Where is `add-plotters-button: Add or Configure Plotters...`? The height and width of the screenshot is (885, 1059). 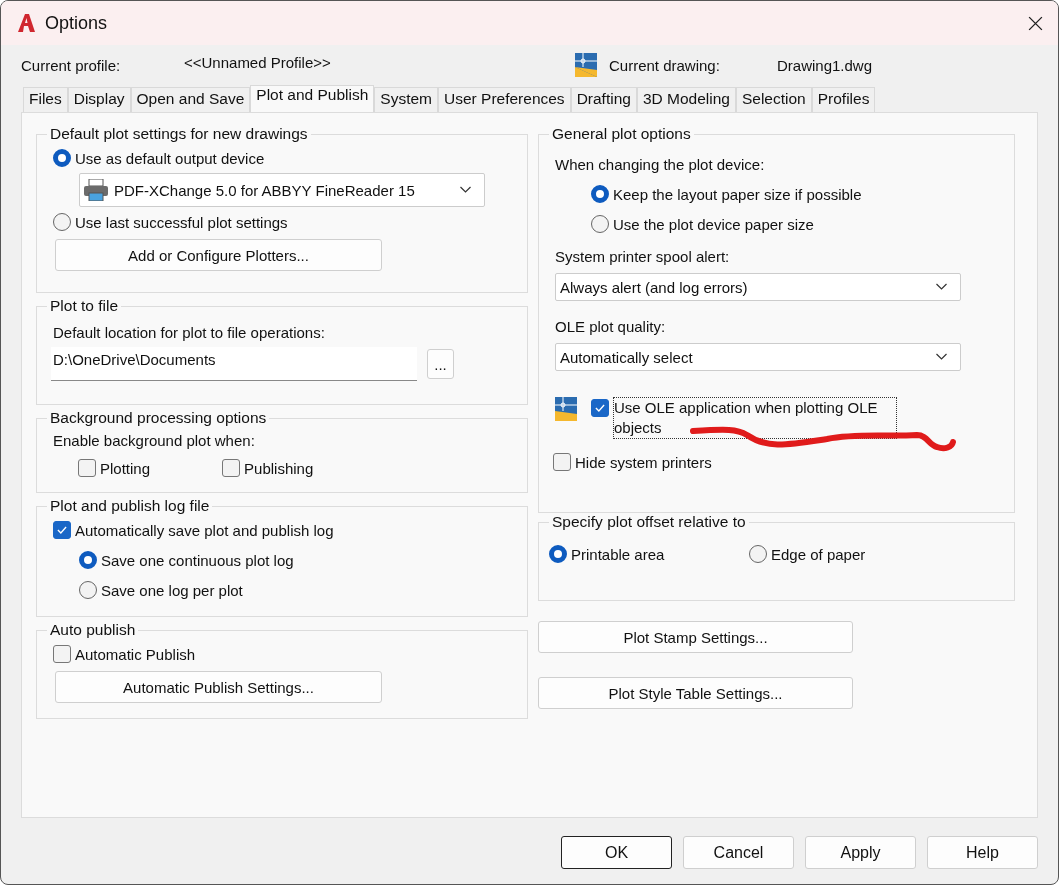 add-plotters-button: Add or Configure Plotters... is located at coordinates (218, 255).